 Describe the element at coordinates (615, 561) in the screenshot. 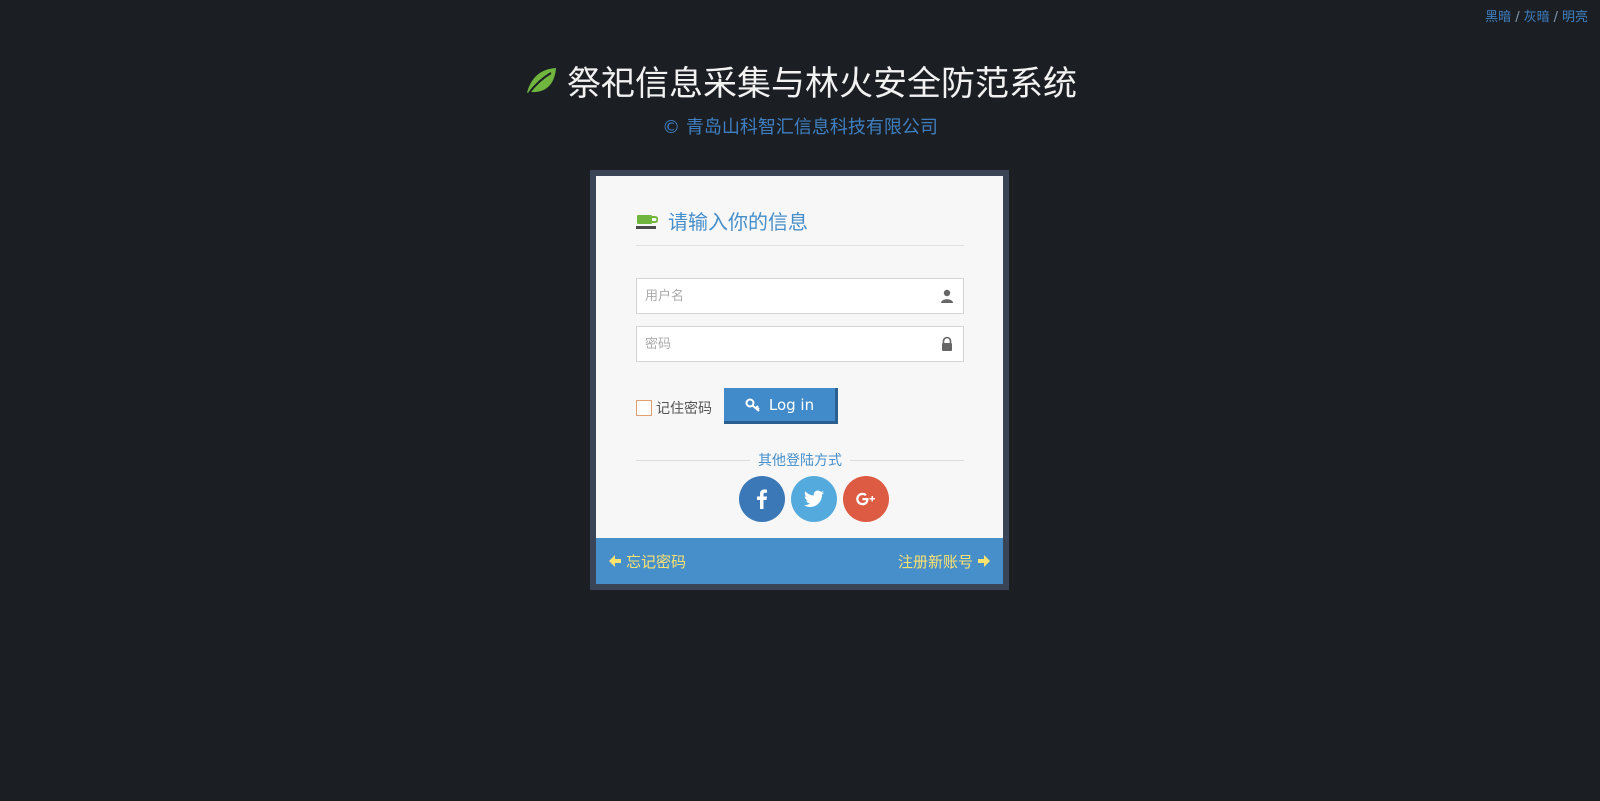

I see `arrow-left-icon` at that location.